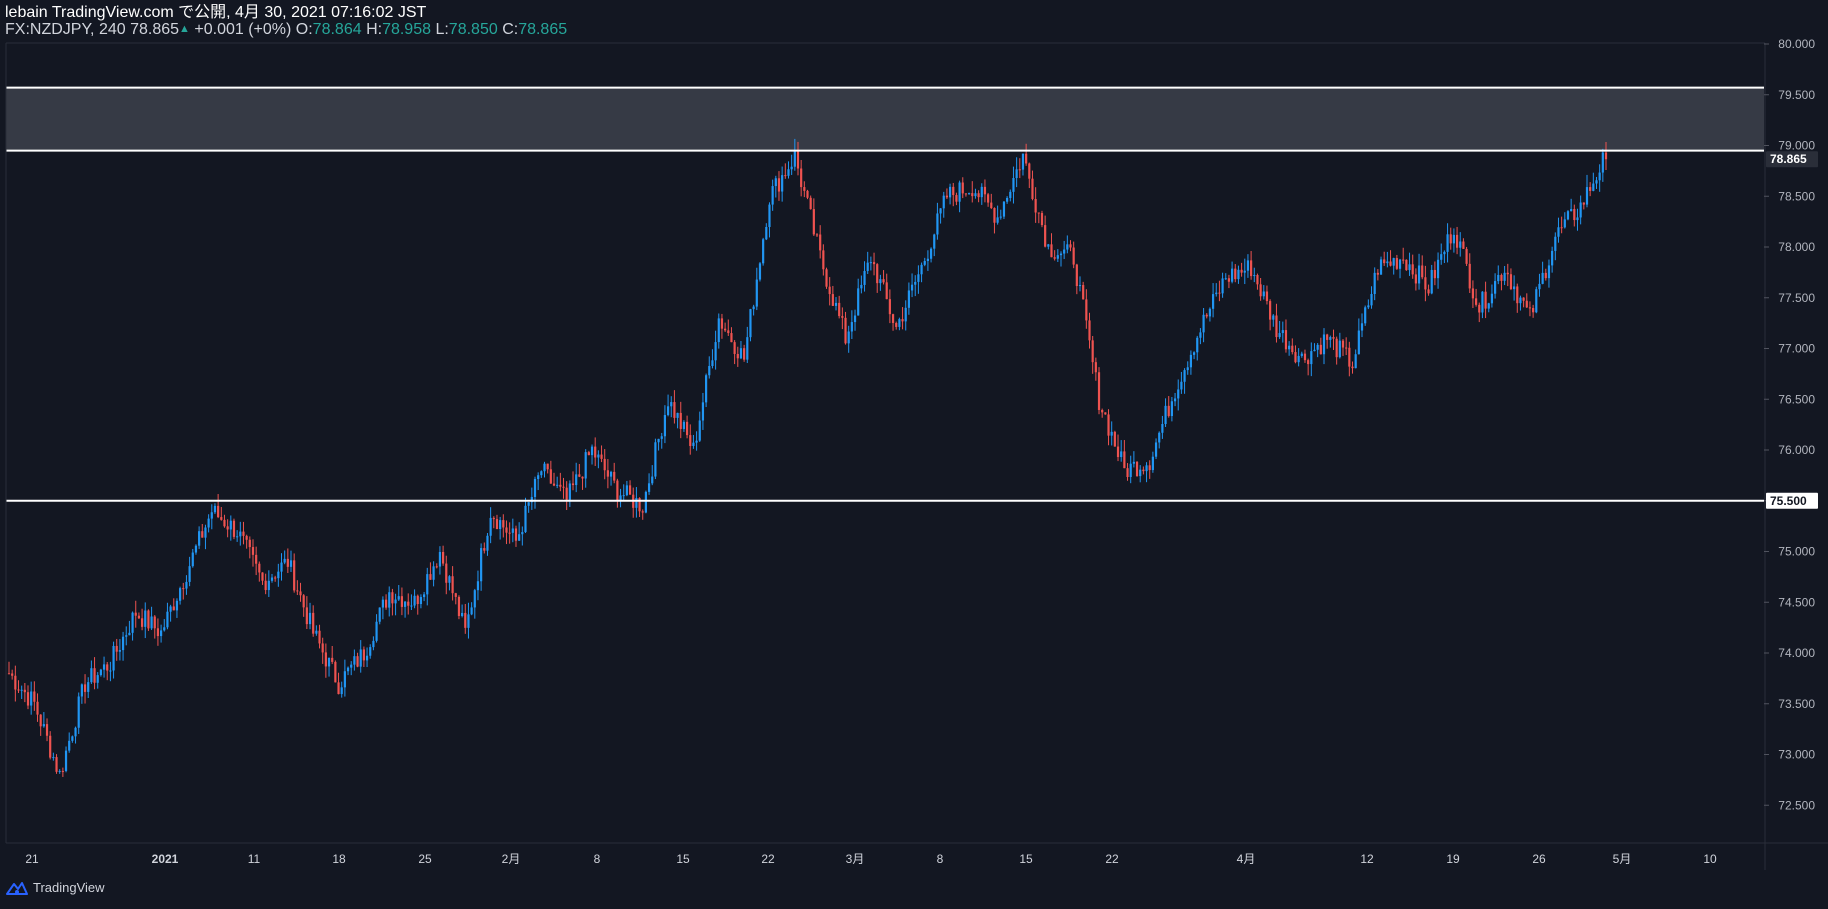  I want to click on time-axis: 21 2021 11 18 25 2月 8 15 22 3月 8 15 22 4月 12 19 26 5月 10, so click(871, 859).